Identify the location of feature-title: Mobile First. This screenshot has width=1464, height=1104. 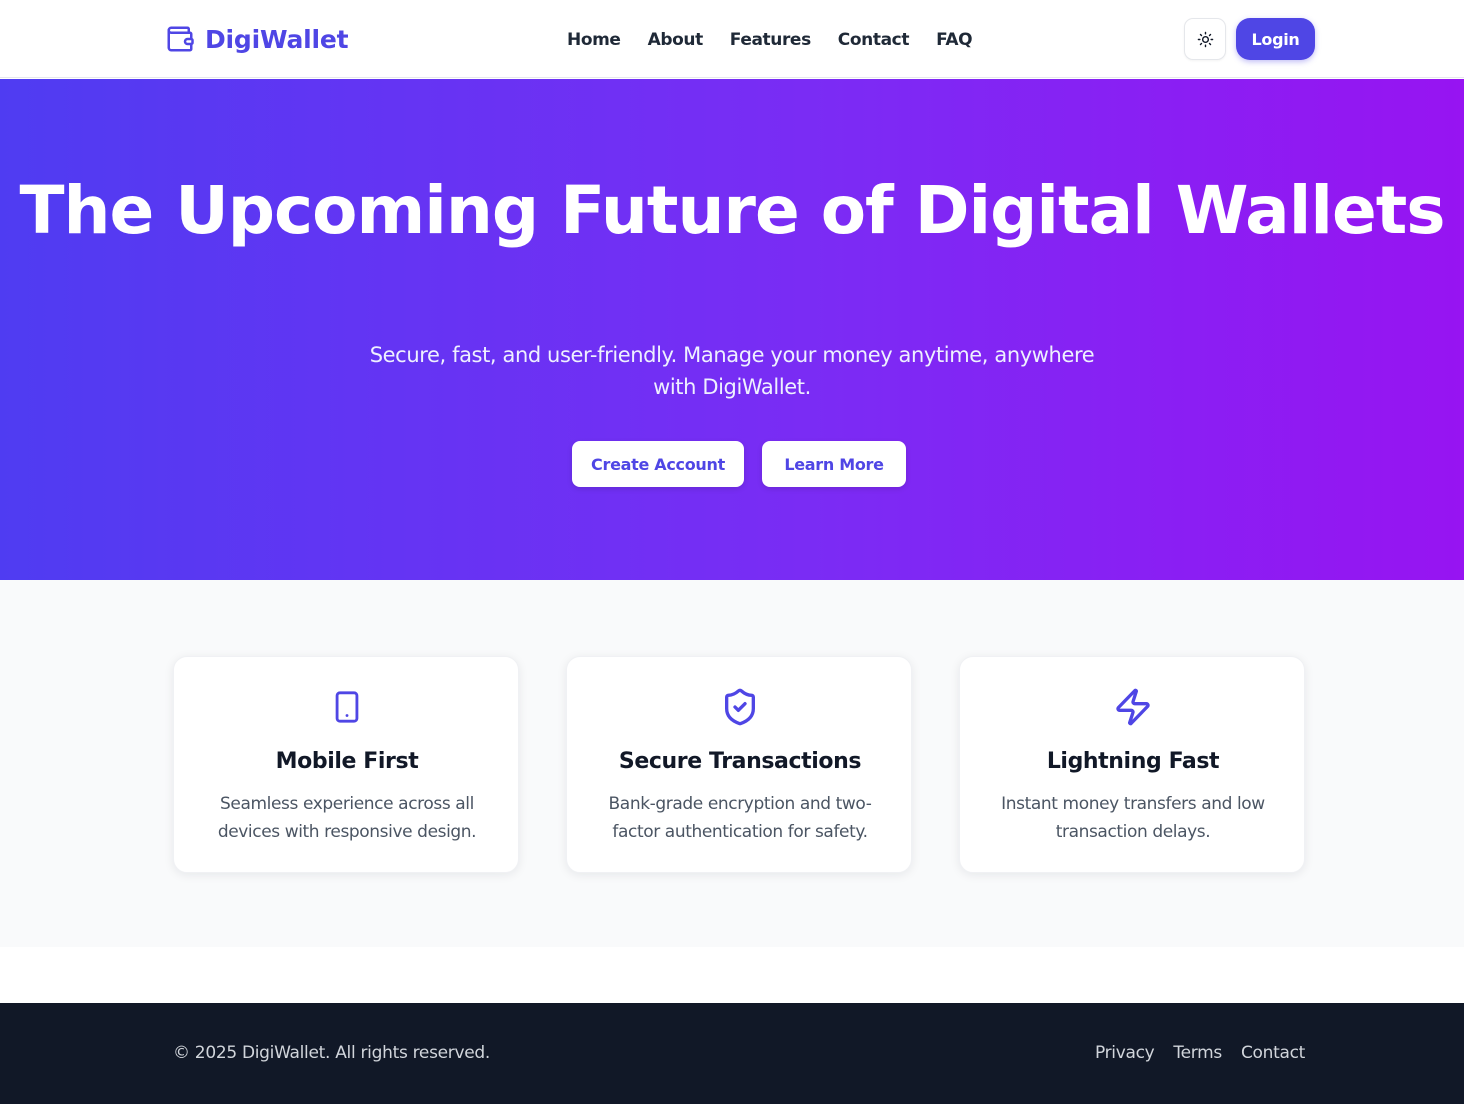
(347, 761).